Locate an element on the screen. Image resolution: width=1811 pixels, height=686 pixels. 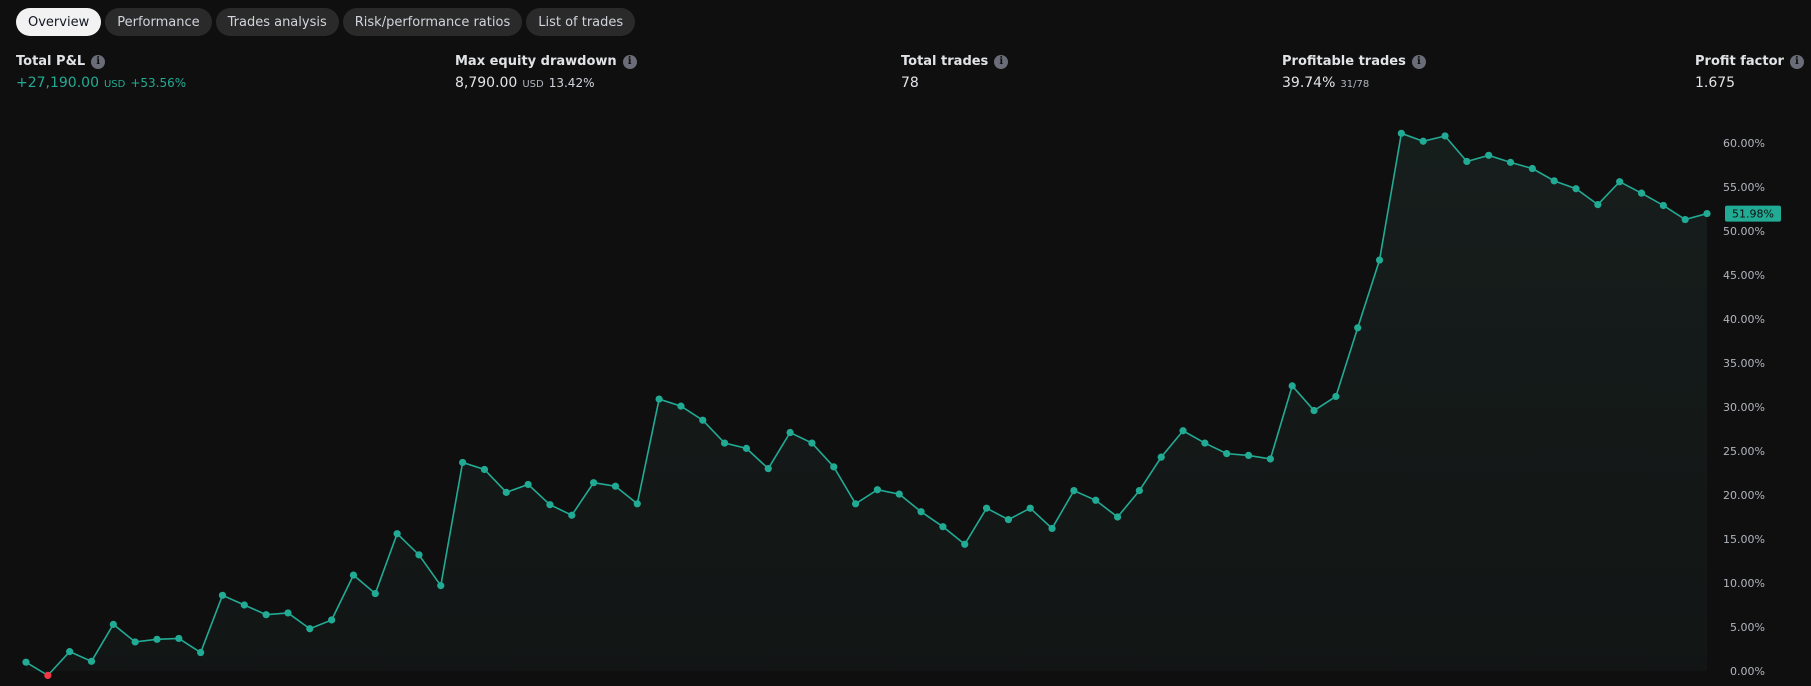
current-value-marker: 51.98% is located at coordinates (1753, 213).